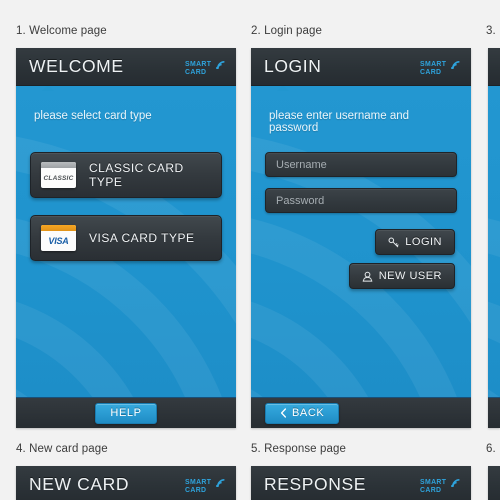 This screenshot has height=500, width=500. Describe the element at coordinates (491, 31) in the screenshot. I see `panel-caption-3: 3.` at that location.